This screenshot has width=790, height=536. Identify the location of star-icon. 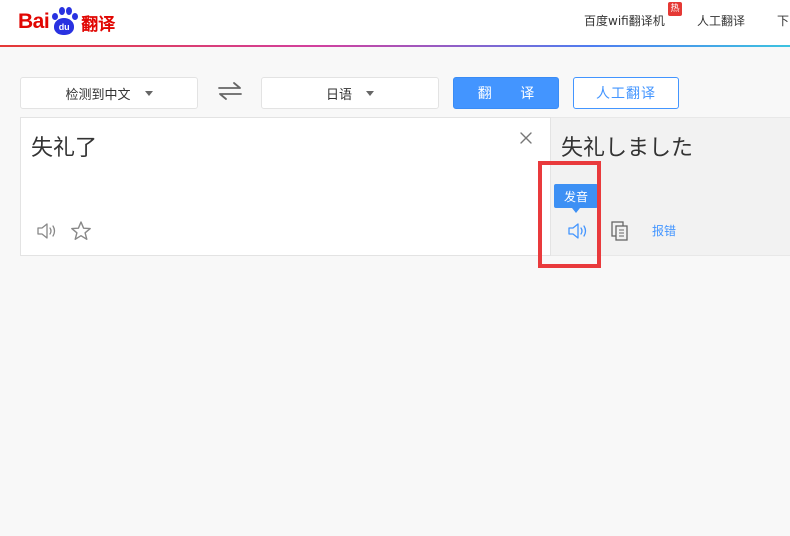
(81, 231).